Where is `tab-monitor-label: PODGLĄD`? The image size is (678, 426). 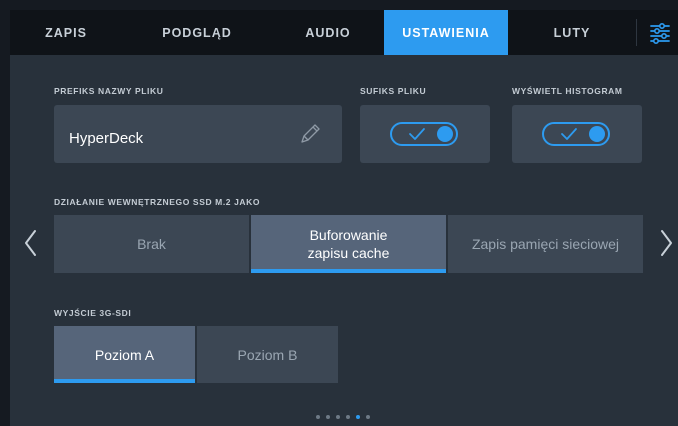 tab-monitor-label: PODGLĄD is located at coordinates (197, 32).